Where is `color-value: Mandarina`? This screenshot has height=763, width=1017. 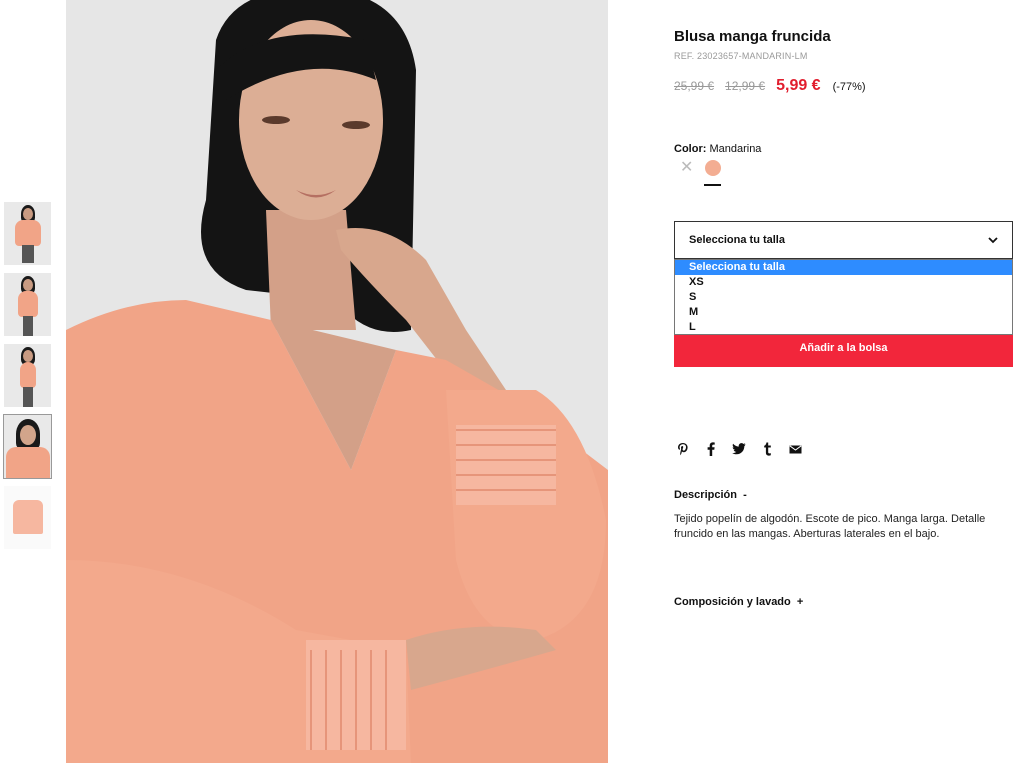 color-value: Mandarina is located at coordinates (735, 149).